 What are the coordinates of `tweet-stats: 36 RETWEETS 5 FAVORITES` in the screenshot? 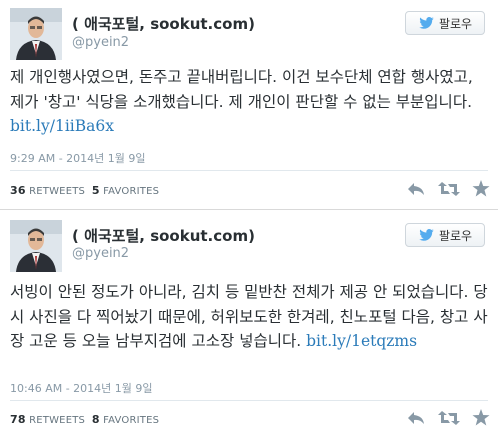 It's located at (84, 190).